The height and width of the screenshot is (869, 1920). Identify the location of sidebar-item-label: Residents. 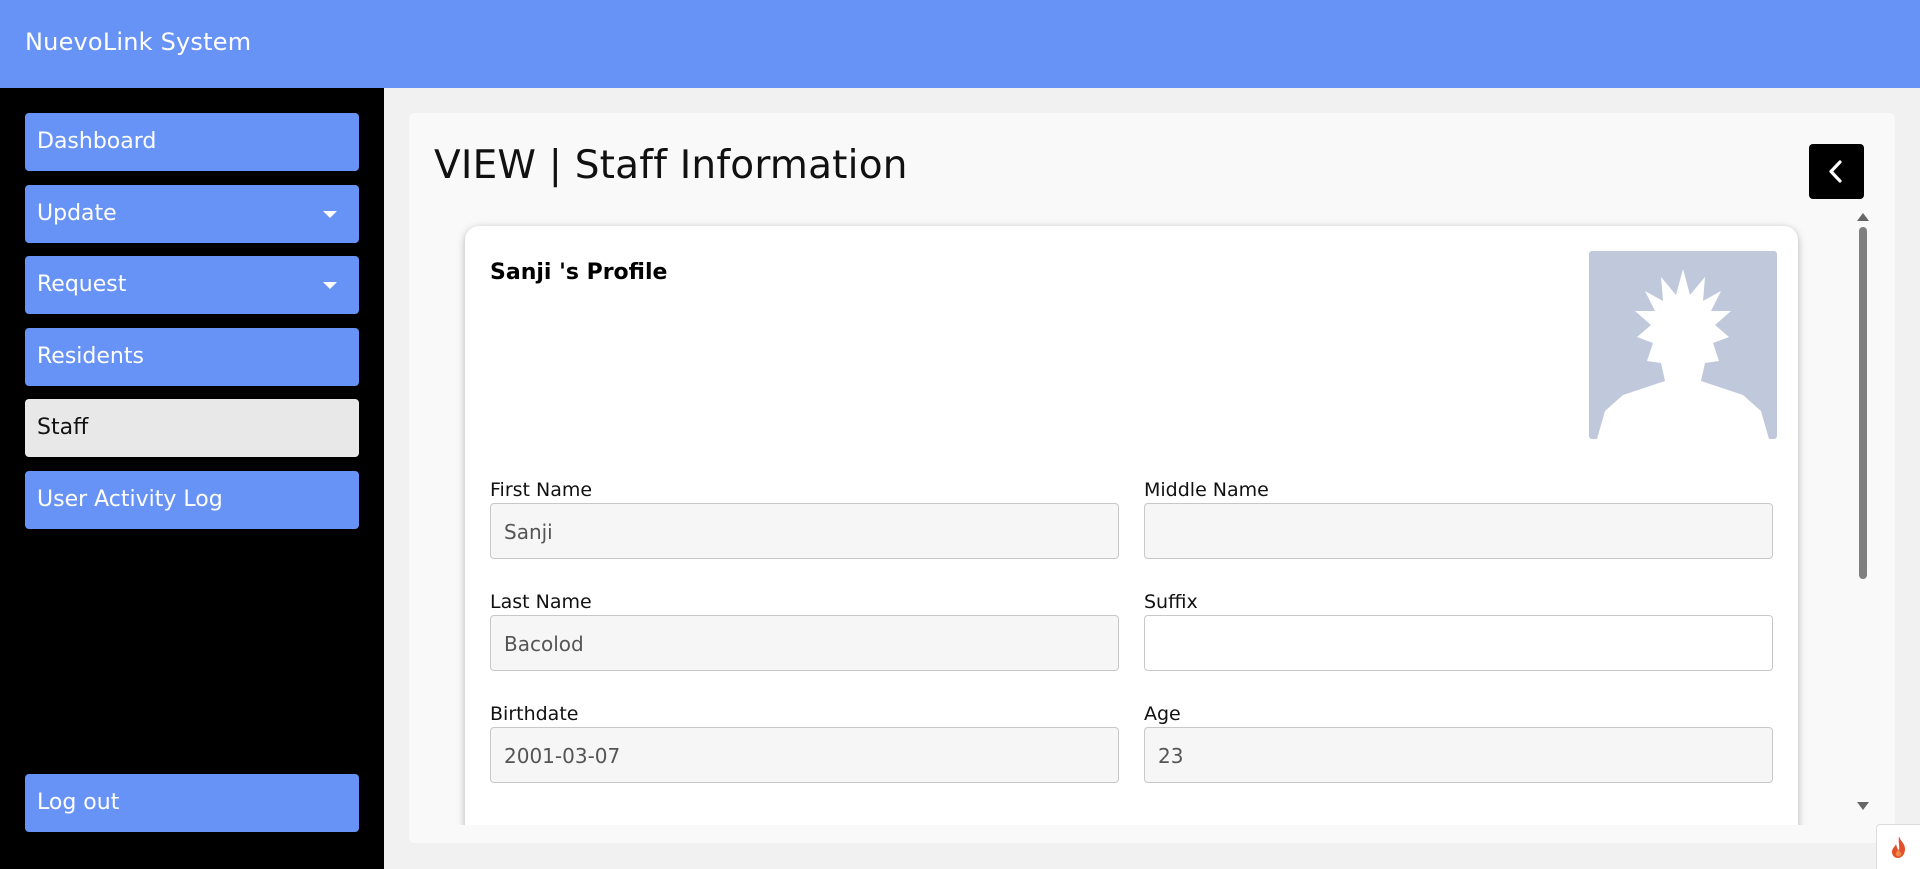
(90, 356).